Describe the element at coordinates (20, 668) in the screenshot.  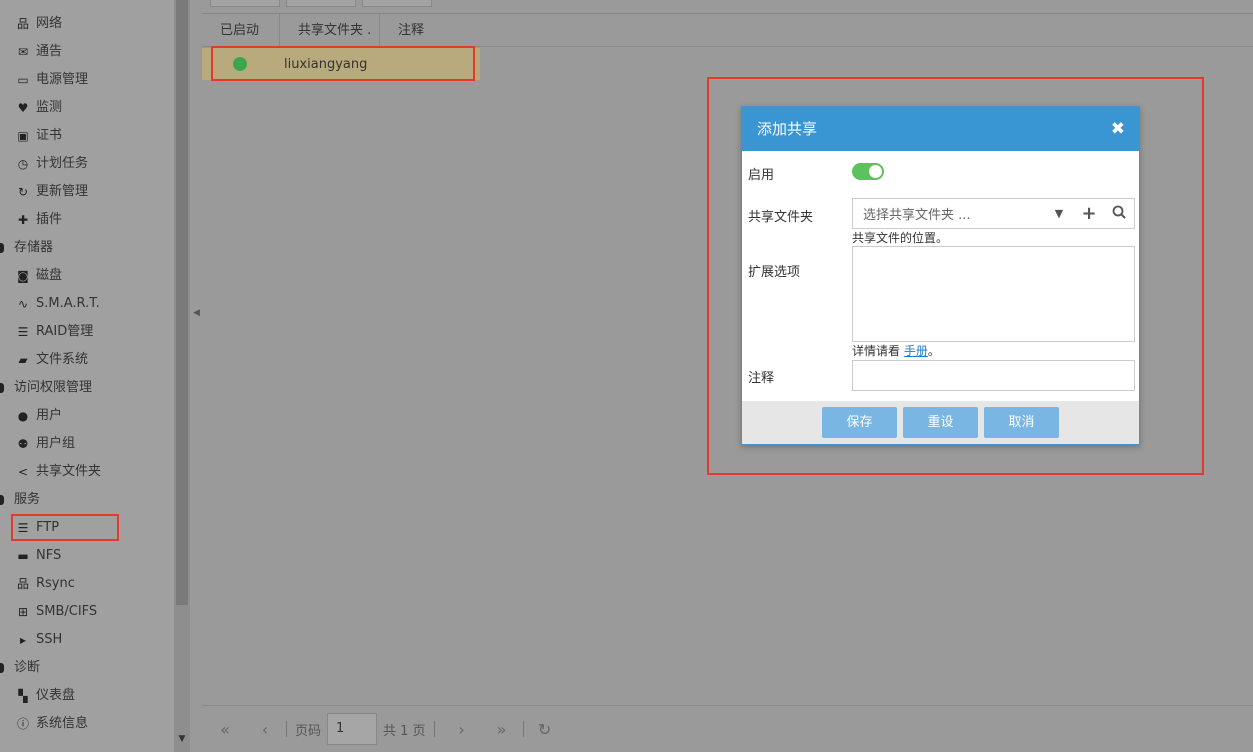
I see `nav-group-header: 诊断` at that location.